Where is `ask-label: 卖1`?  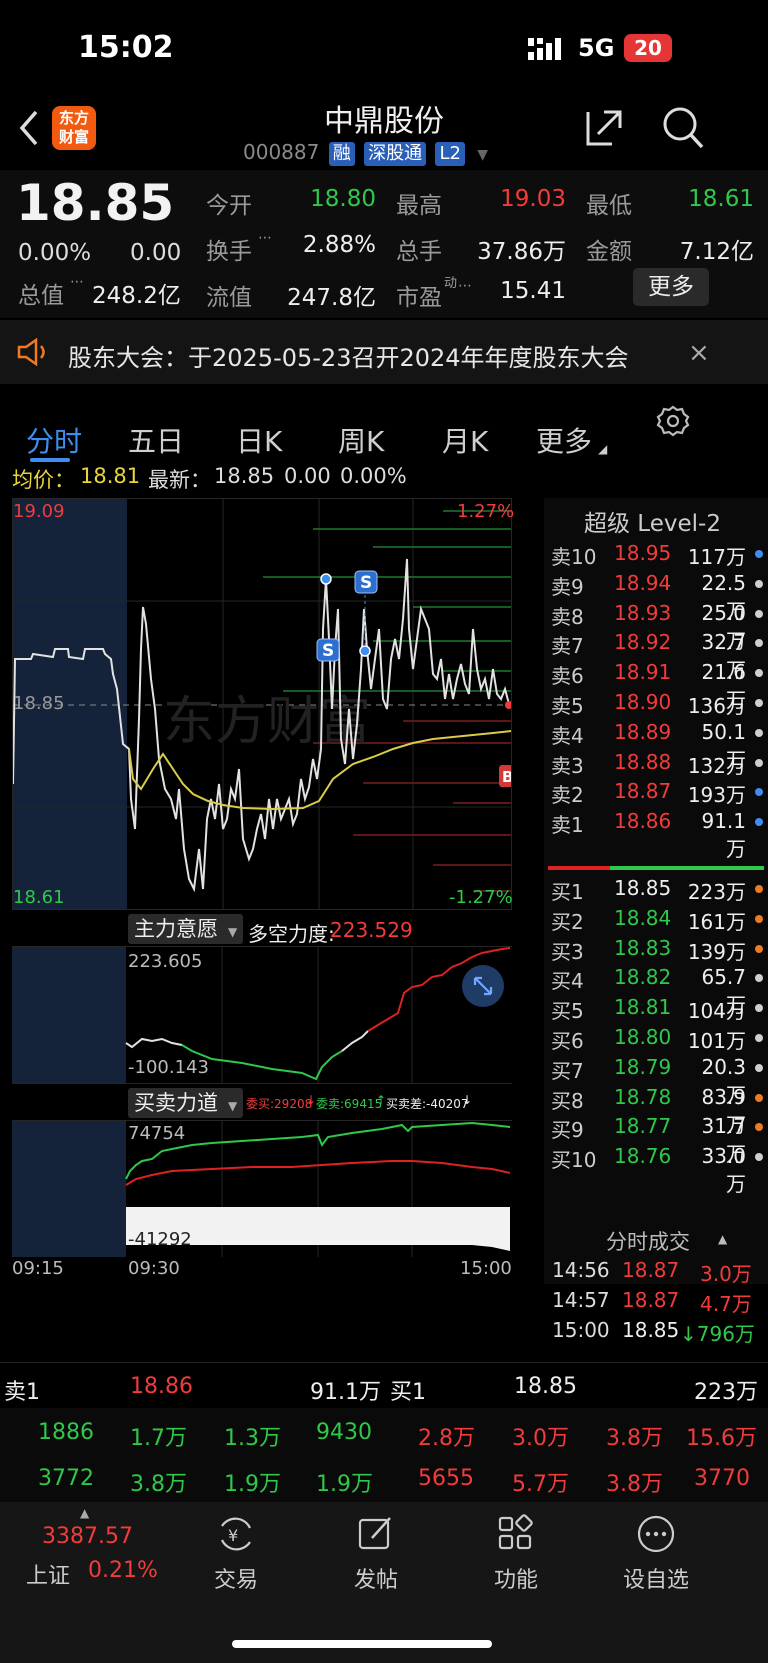
ask-label: 卖1 is located at coordinates (567, 825).